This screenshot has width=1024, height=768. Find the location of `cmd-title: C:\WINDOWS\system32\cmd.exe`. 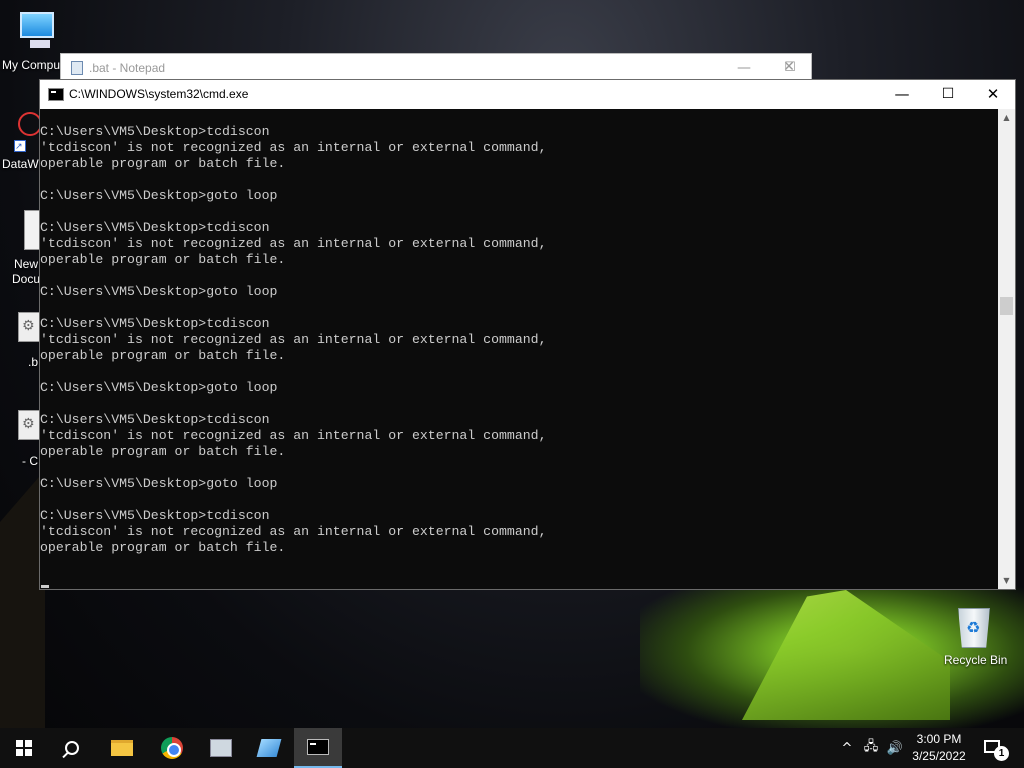

cmd-title: C:\WINDOWS\system32\cmd.exe is located at coordinates (159, 94).